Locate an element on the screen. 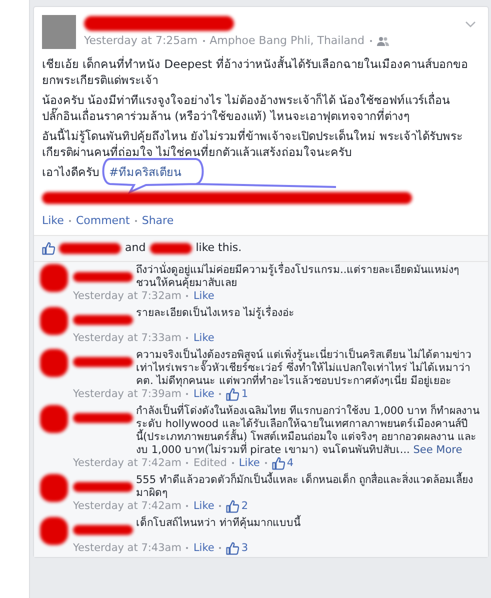  comment-text: ถึงว่านั่งดูอยู่แม่ไม่ค่อยมีความรู้เรื่องโปรแกรม..แต่รายละเอียดมันแหม่งๆ ชวนให้คนคุ้ยมาสับเลย is located at coordinates (298, 277).